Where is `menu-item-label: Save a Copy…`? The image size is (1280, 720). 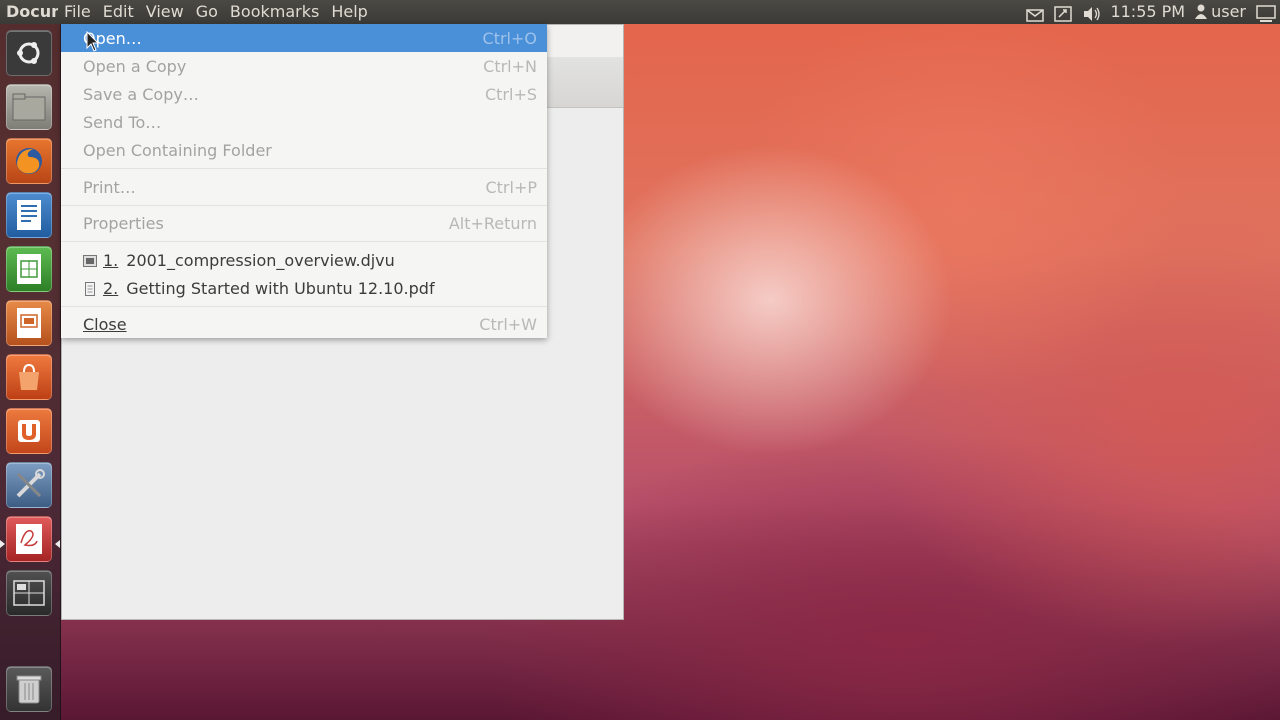
menu-item-label: Save a Copy… is located at coordinates (141, 94).